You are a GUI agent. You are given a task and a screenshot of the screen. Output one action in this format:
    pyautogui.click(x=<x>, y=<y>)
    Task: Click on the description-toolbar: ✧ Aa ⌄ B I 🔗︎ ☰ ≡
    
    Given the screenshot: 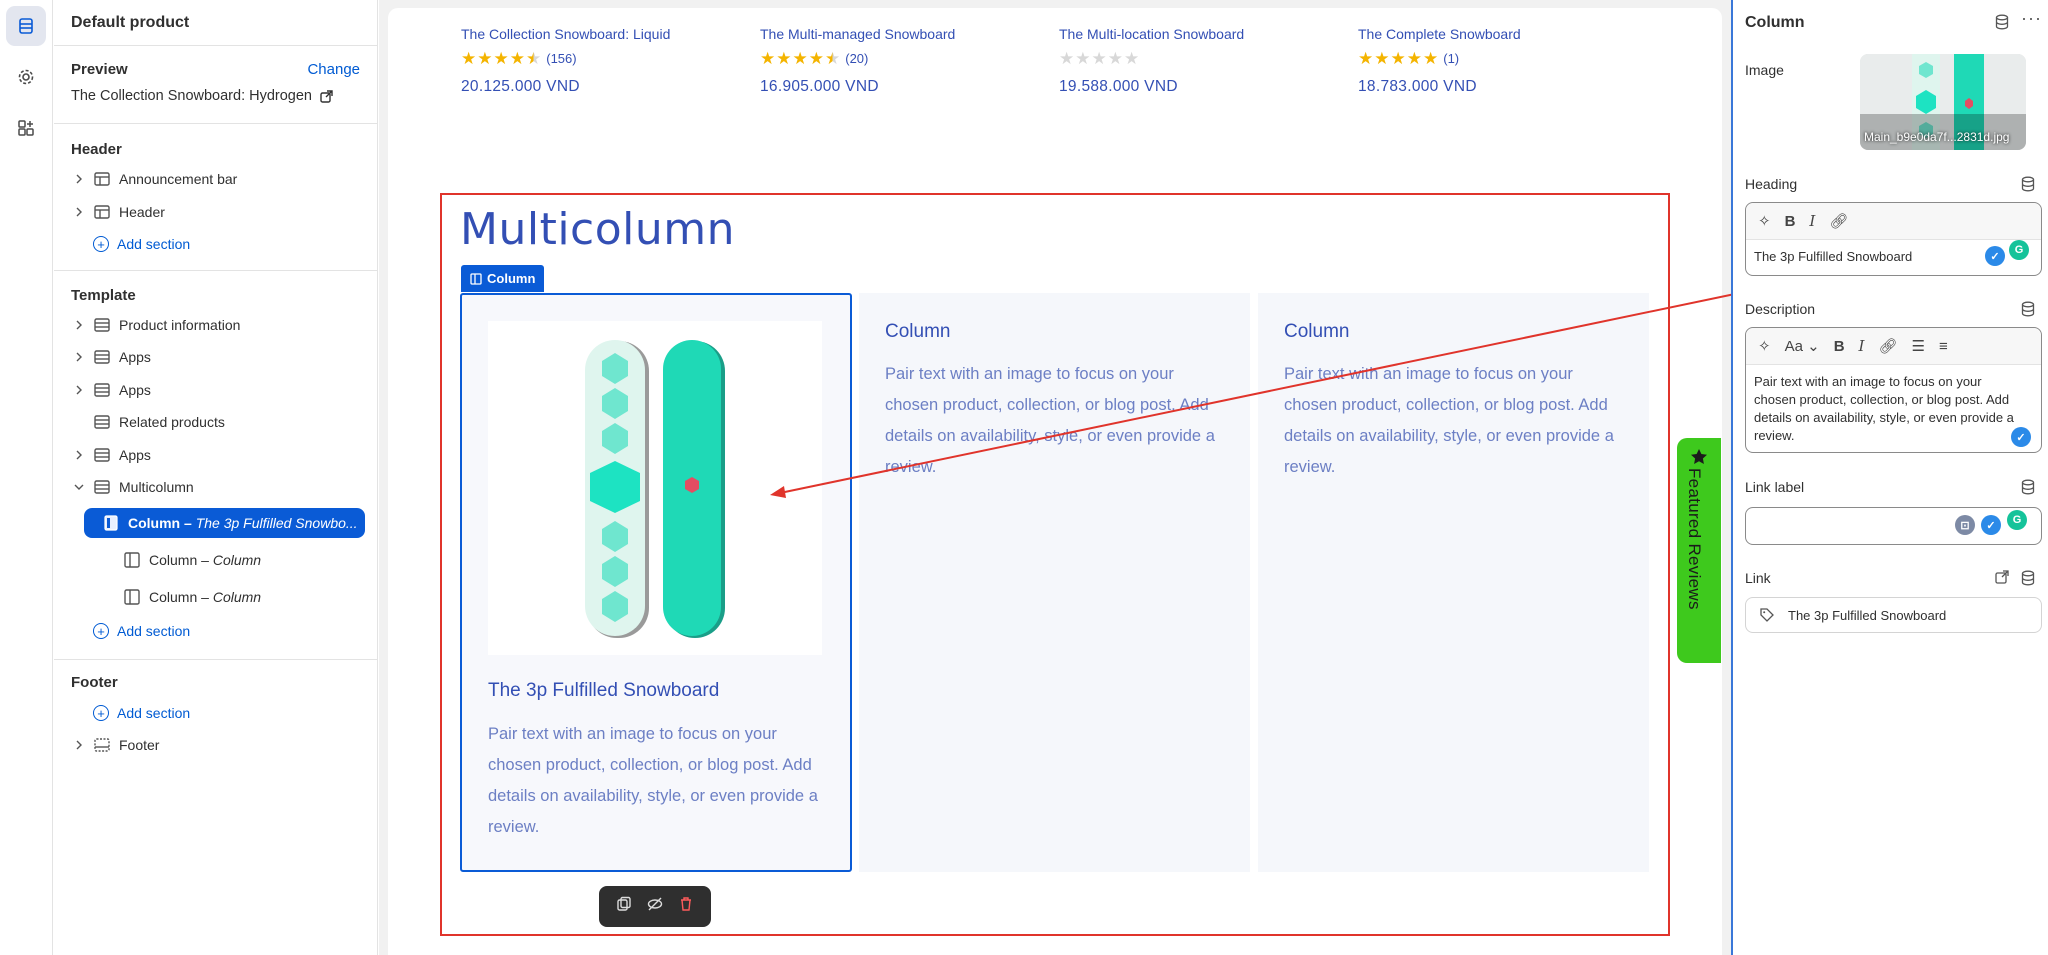 What is the action you would take?
    pyautogui.click(x=1893, y=346)
    